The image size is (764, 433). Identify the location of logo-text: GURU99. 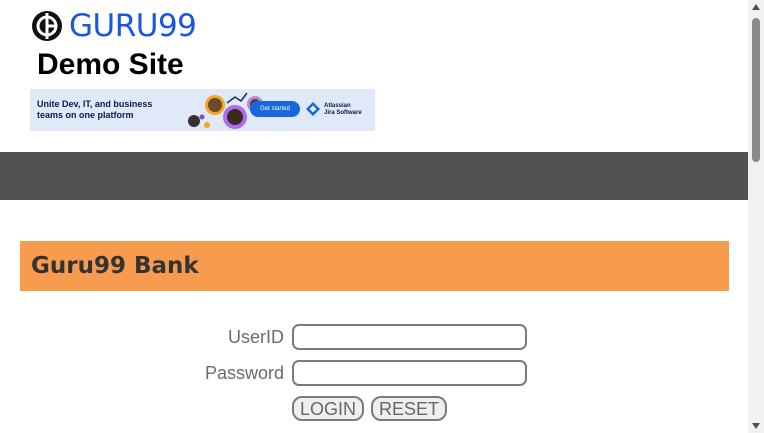
(133, 26).